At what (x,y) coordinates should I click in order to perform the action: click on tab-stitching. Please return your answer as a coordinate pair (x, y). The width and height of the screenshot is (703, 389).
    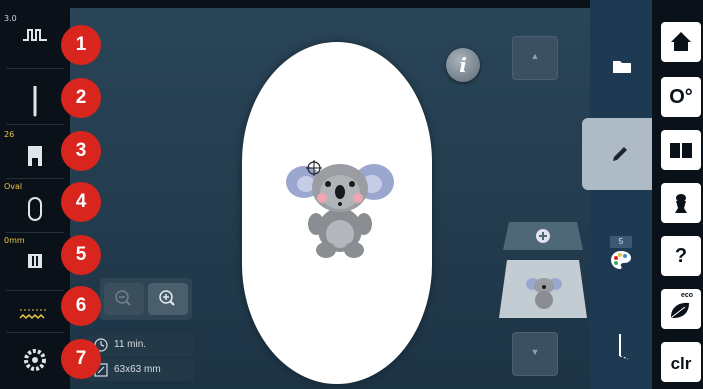
    Looking at the image, I should click on (621, 346).